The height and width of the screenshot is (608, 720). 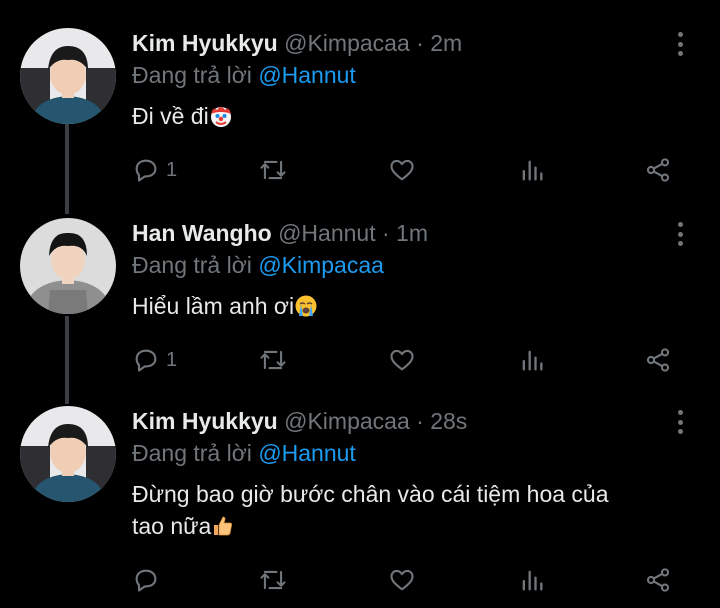 What do you see at coordinates (321, 265) in the screenshot?
I see `mention-link: @Kimpacaa` at bounding box center [321, 265].